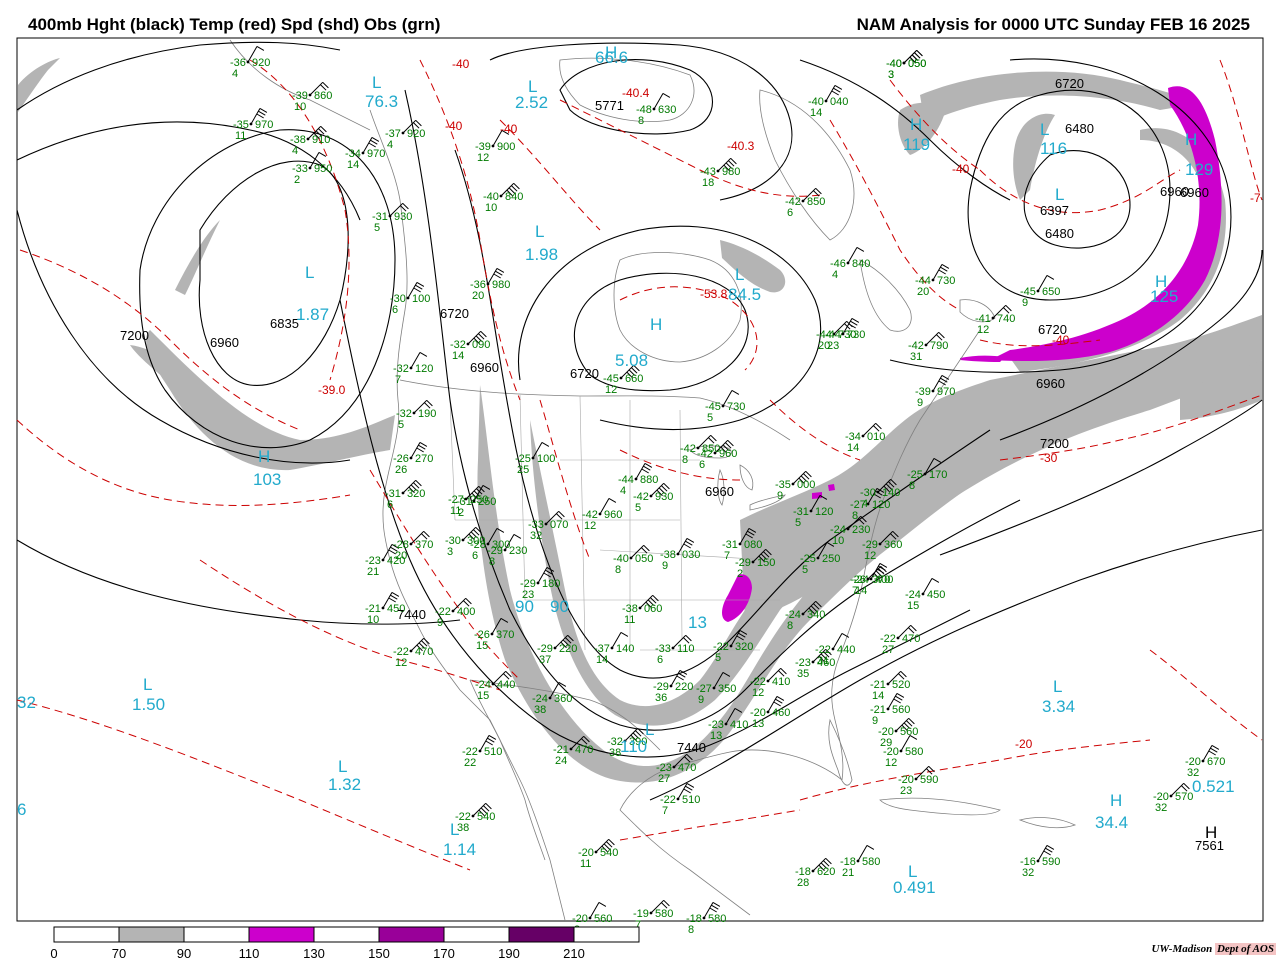  I want to click on station-height: 930, so click(403, 217).